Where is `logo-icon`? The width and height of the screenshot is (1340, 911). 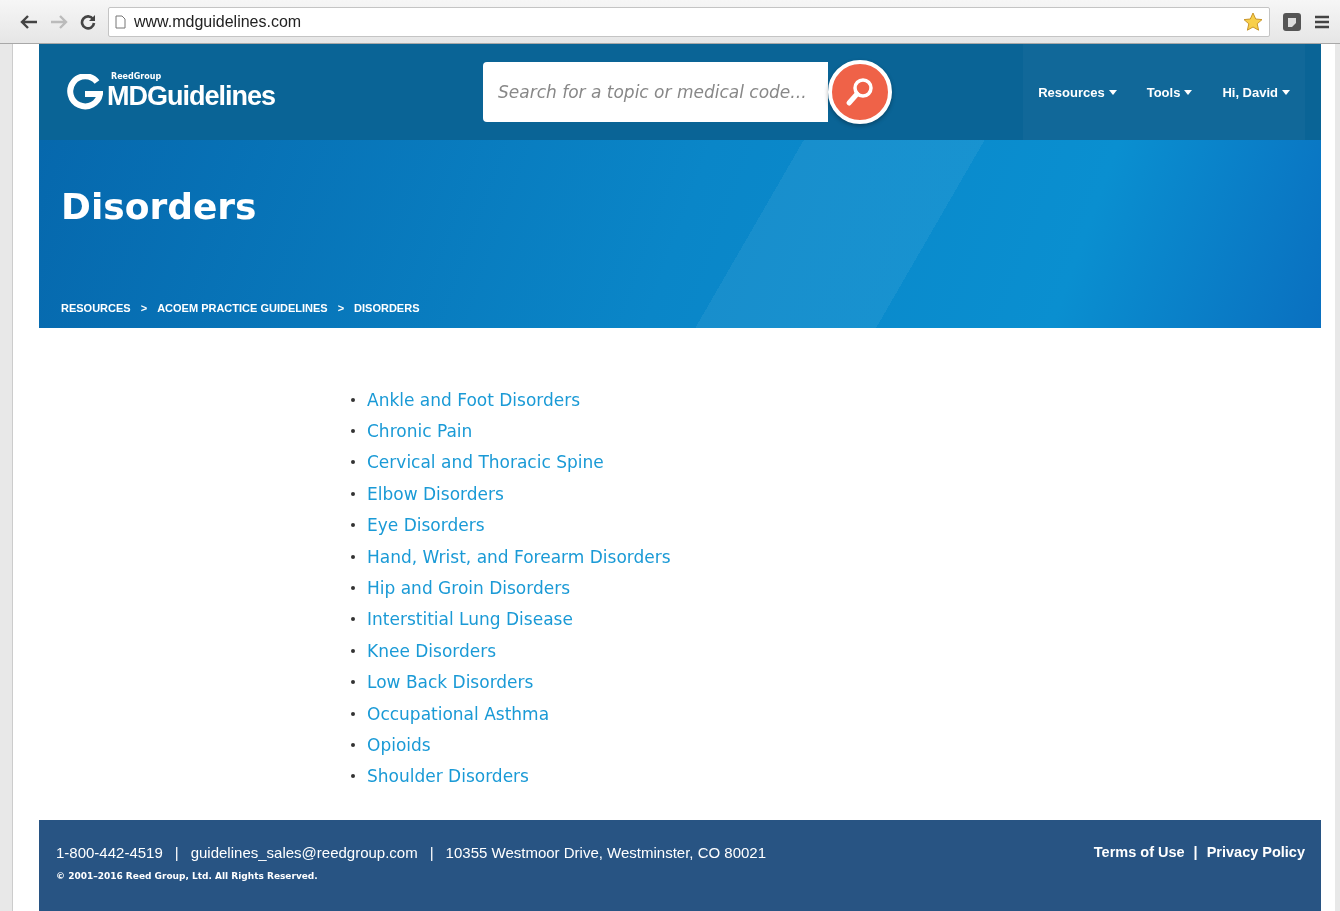 logo-icon is located at coordinates (85, 92).